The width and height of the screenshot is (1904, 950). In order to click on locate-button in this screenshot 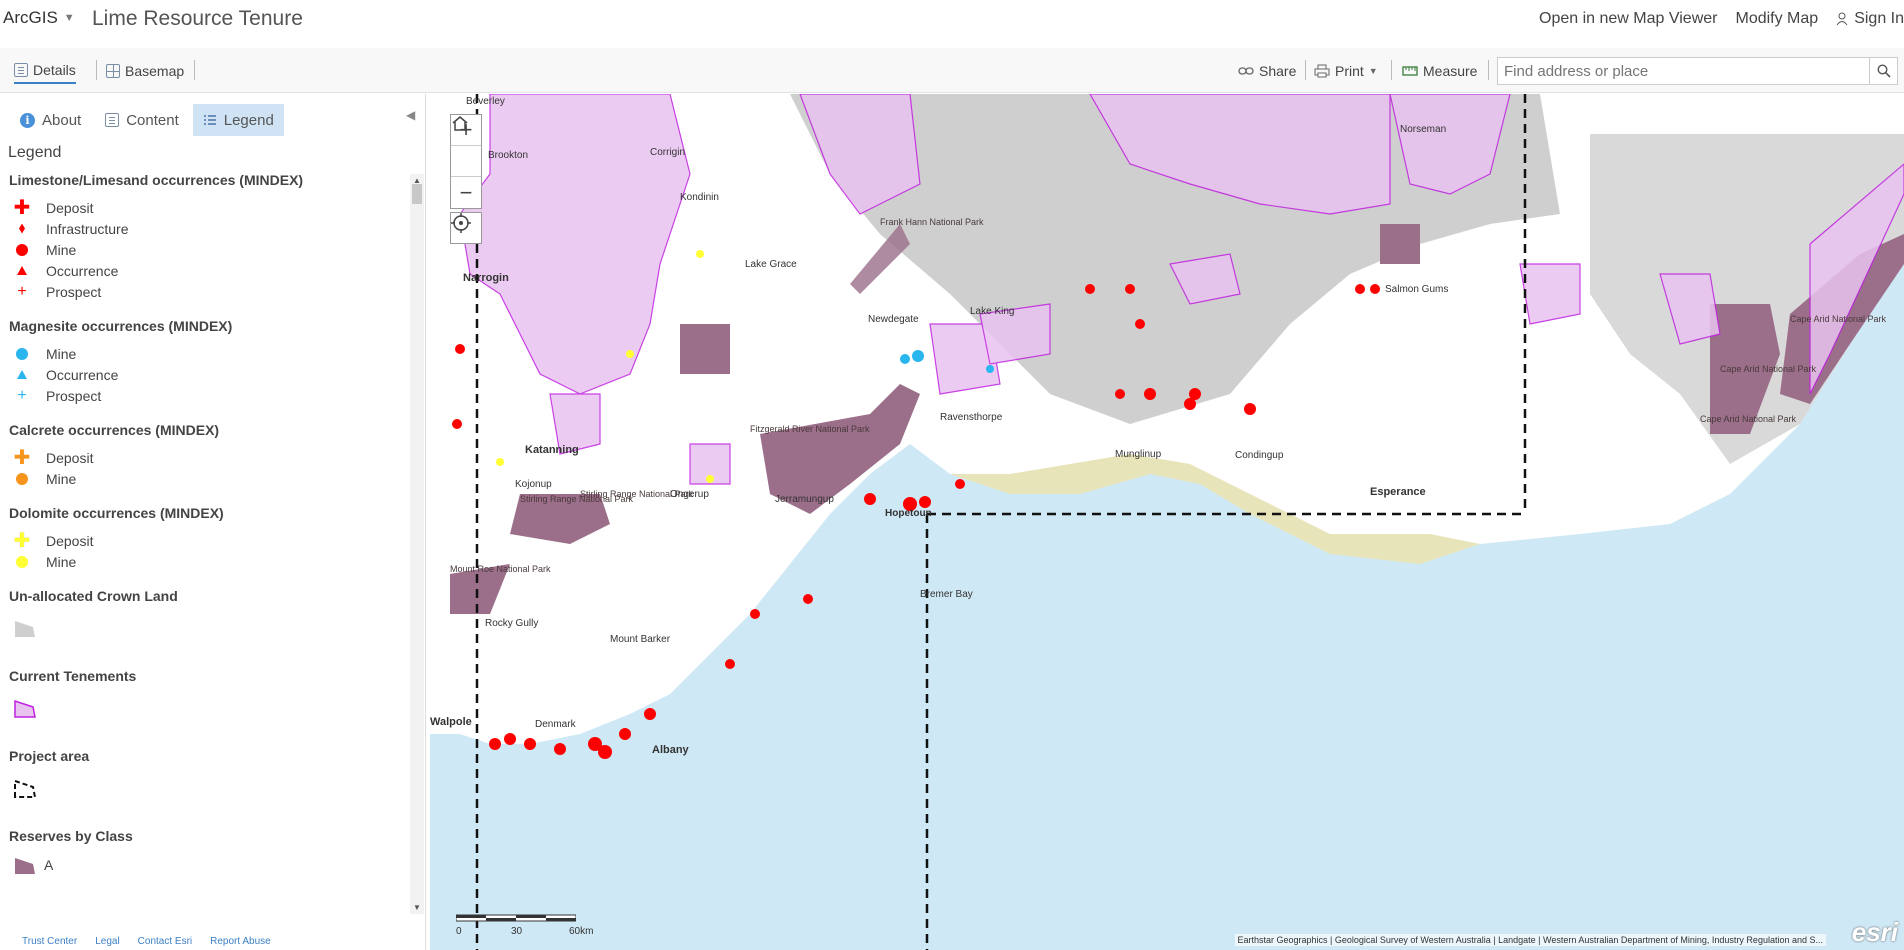, I will do `click(466, 228)`.